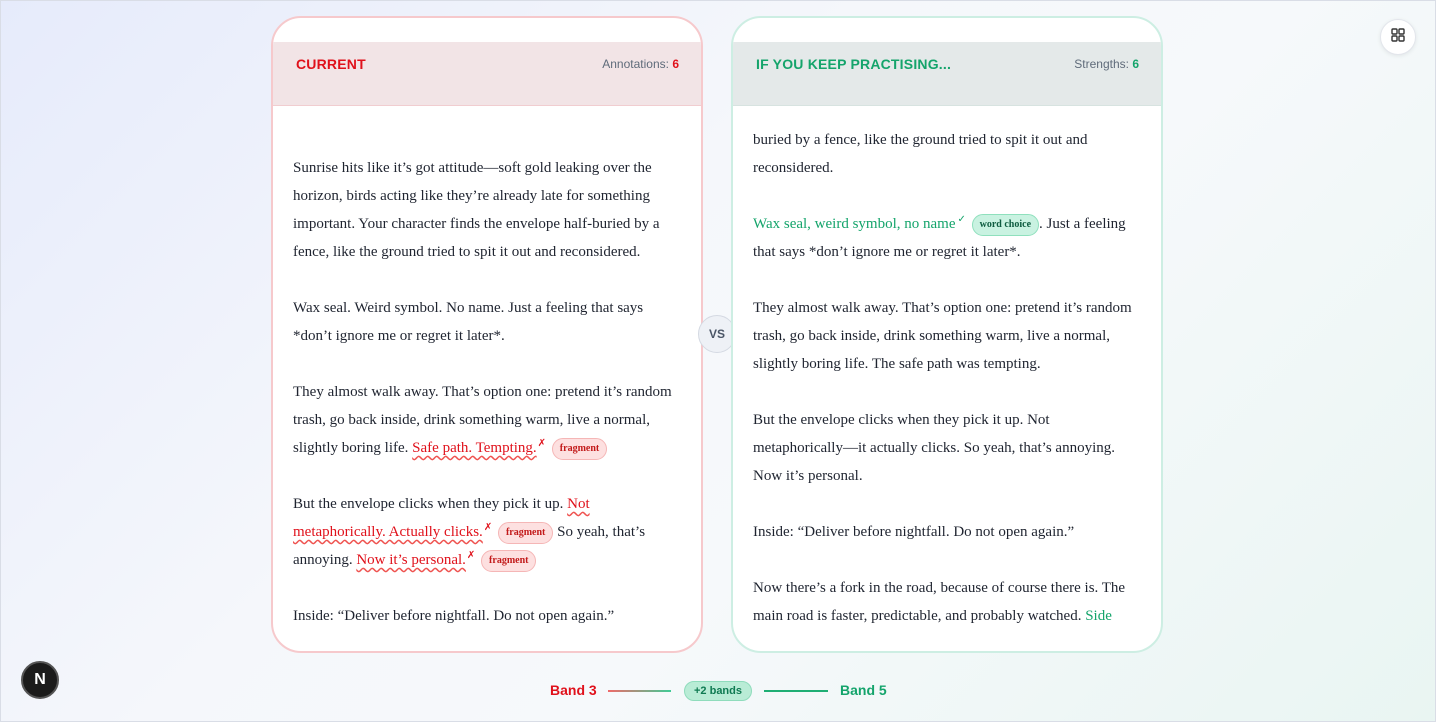 This screenshot has width=1436, height=722. What do you see at coordinates (1005, 224) in the screenshot?
I see `word-choice-tag: word choice` at bounding box center [1005, 224].